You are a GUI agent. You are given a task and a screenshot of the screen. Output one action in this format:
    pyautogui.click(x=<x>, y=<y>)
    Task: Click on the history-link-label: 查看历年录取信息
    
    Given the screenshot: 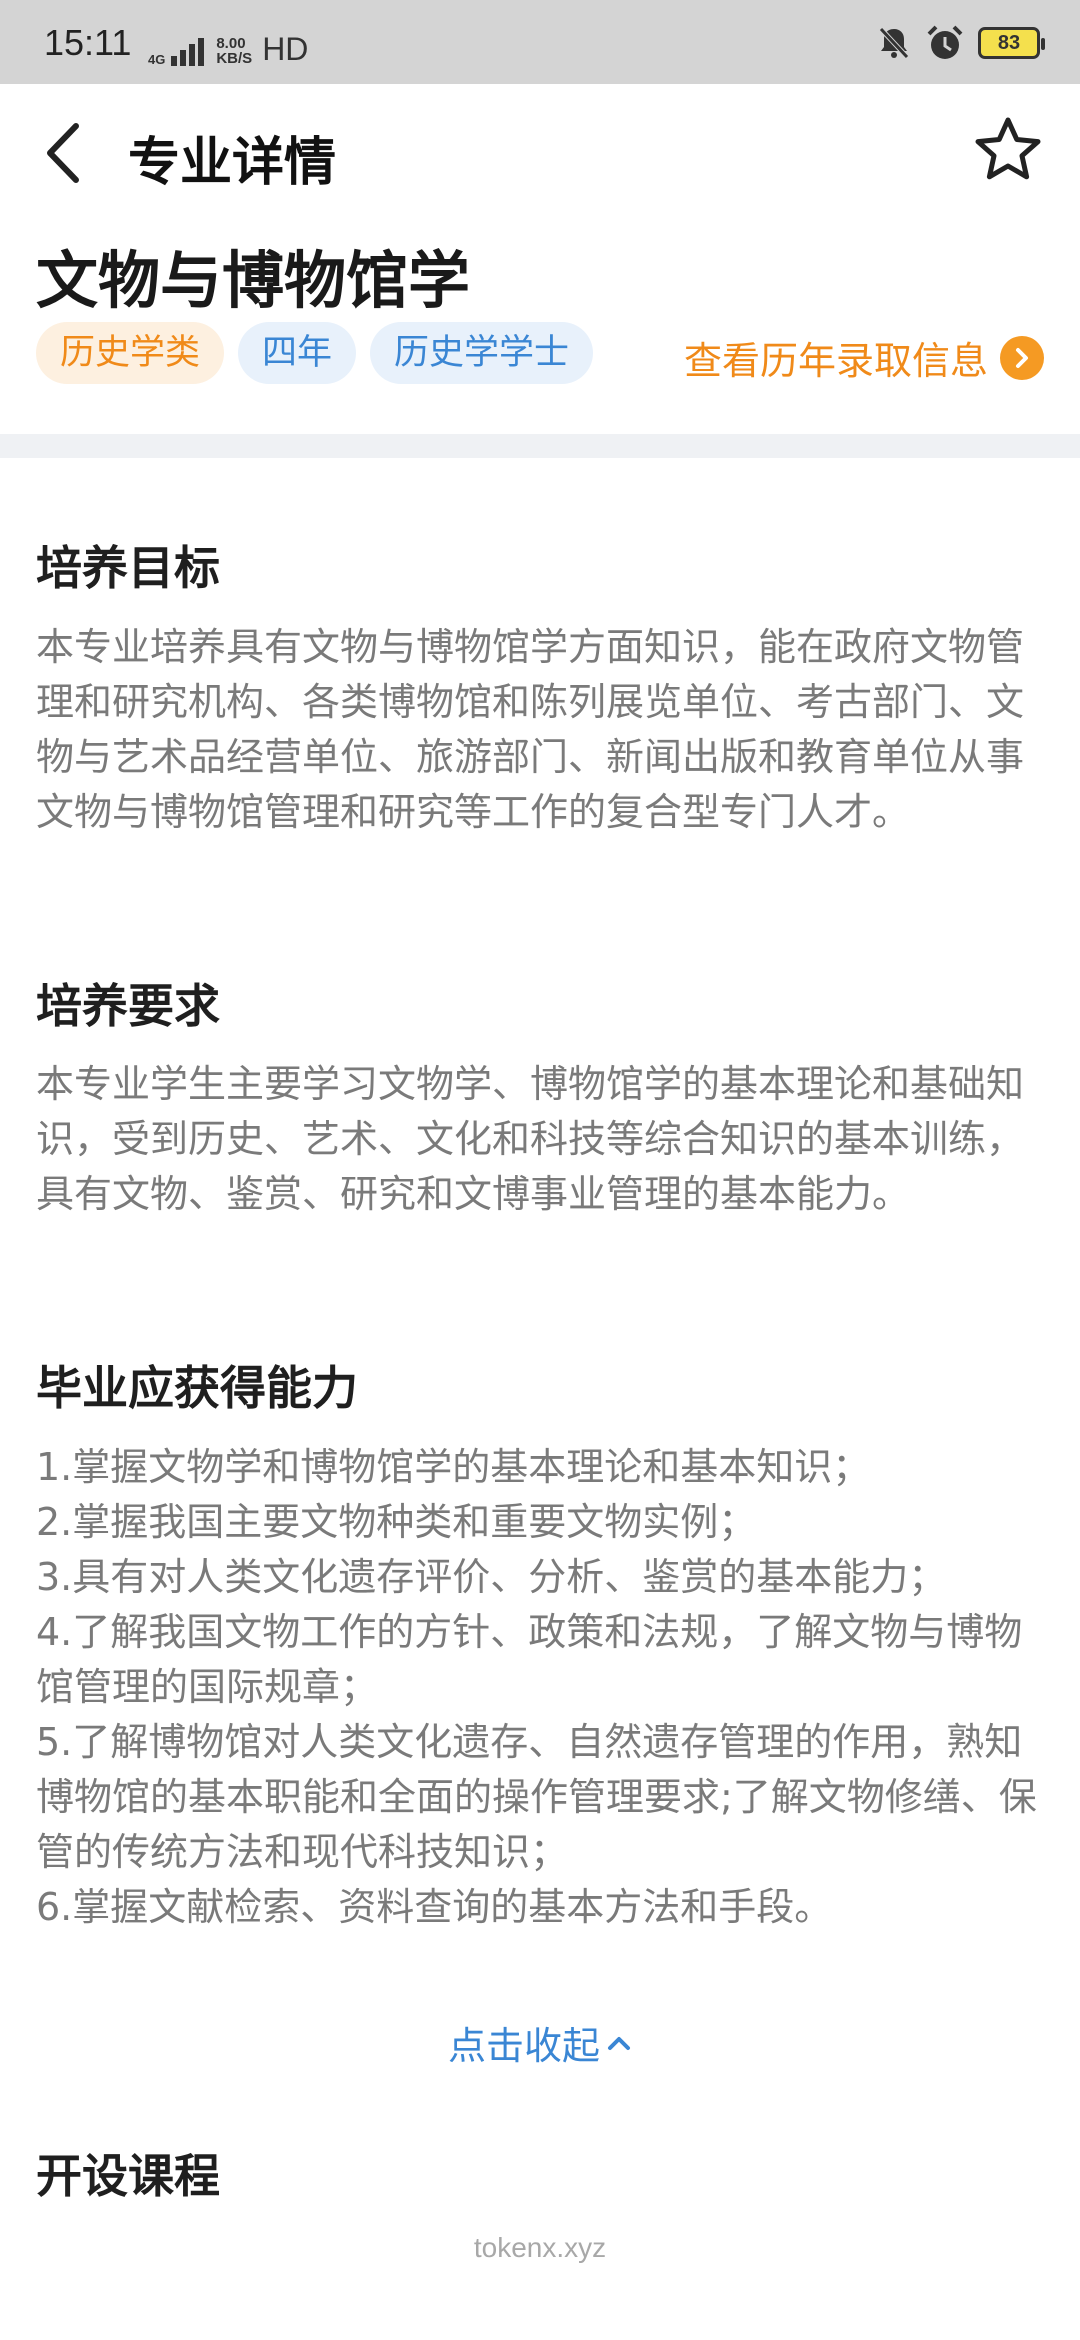 What is the action you would take?
    pyautogui.click(x=835, y=361)
    